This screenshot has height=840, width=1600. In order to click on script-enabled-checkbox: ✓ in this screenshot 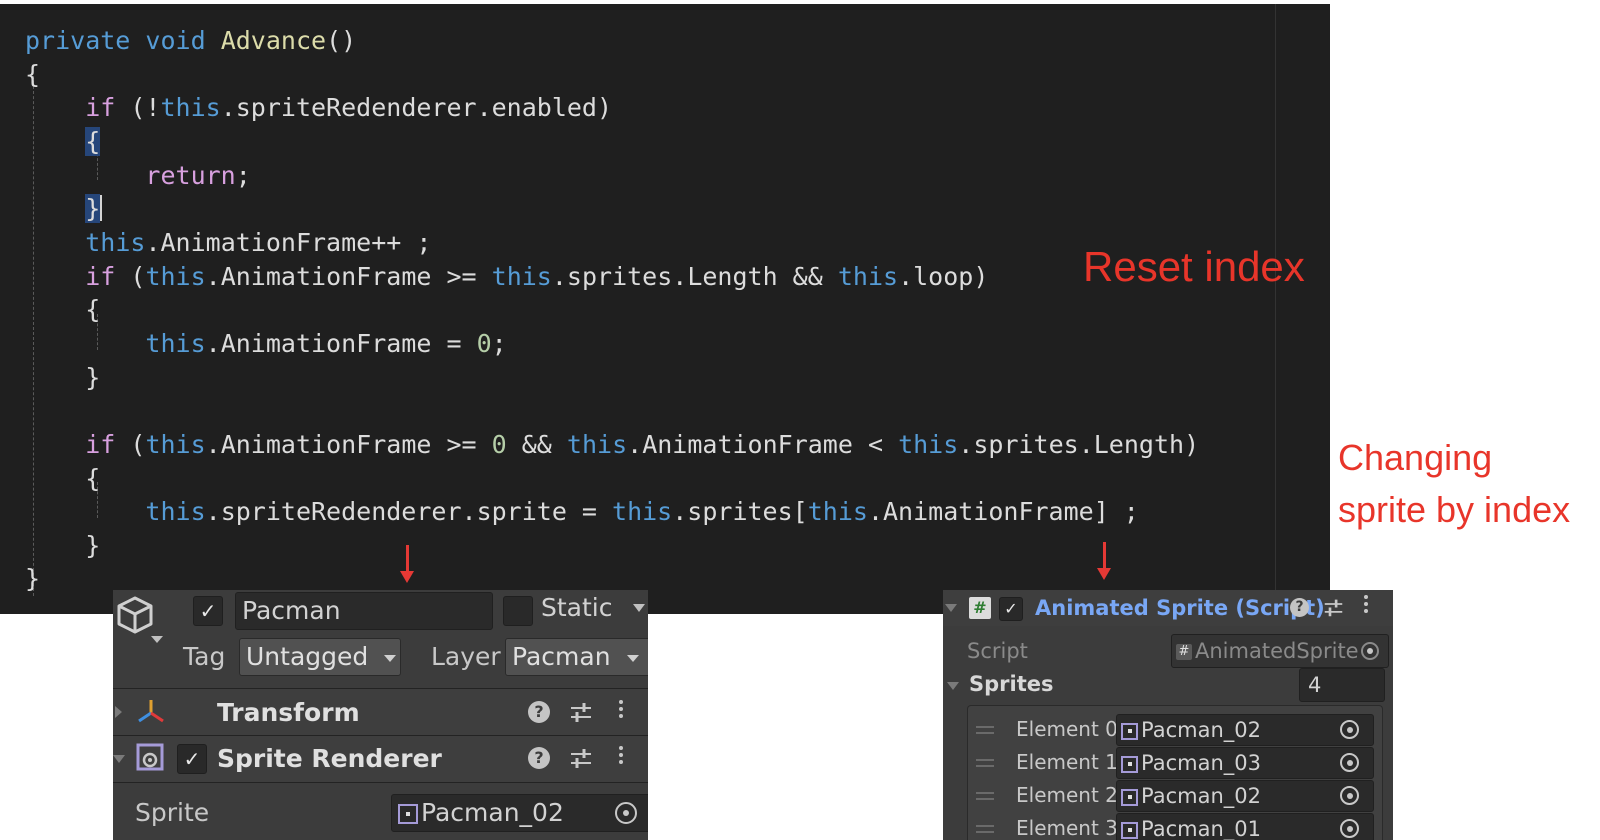, I will do `click(1011, 609)`.